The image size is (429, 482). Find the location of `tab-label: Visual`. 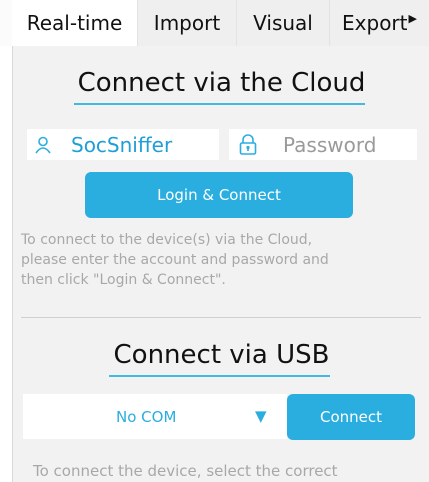

tab-label: Visual is located at coordinates (283, 23).